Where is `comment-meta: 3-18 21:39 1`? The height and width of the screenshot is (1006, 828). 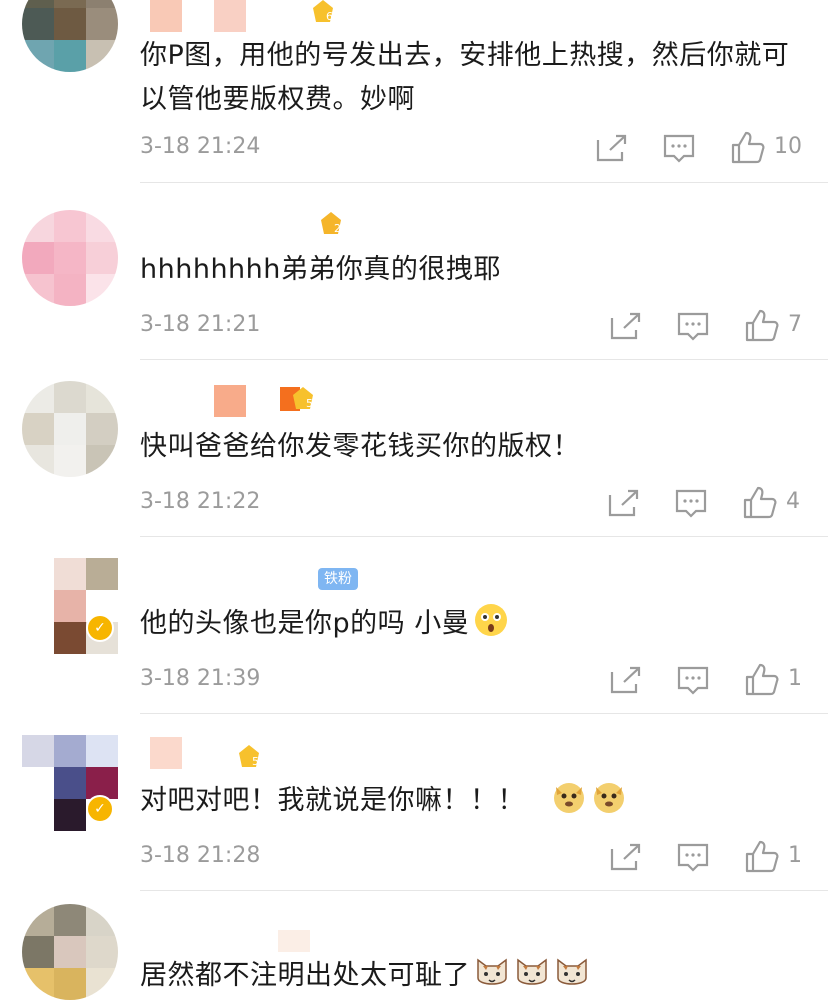
comment-meta: 3-18 21:39 1 is located at coordinates (472, 682).